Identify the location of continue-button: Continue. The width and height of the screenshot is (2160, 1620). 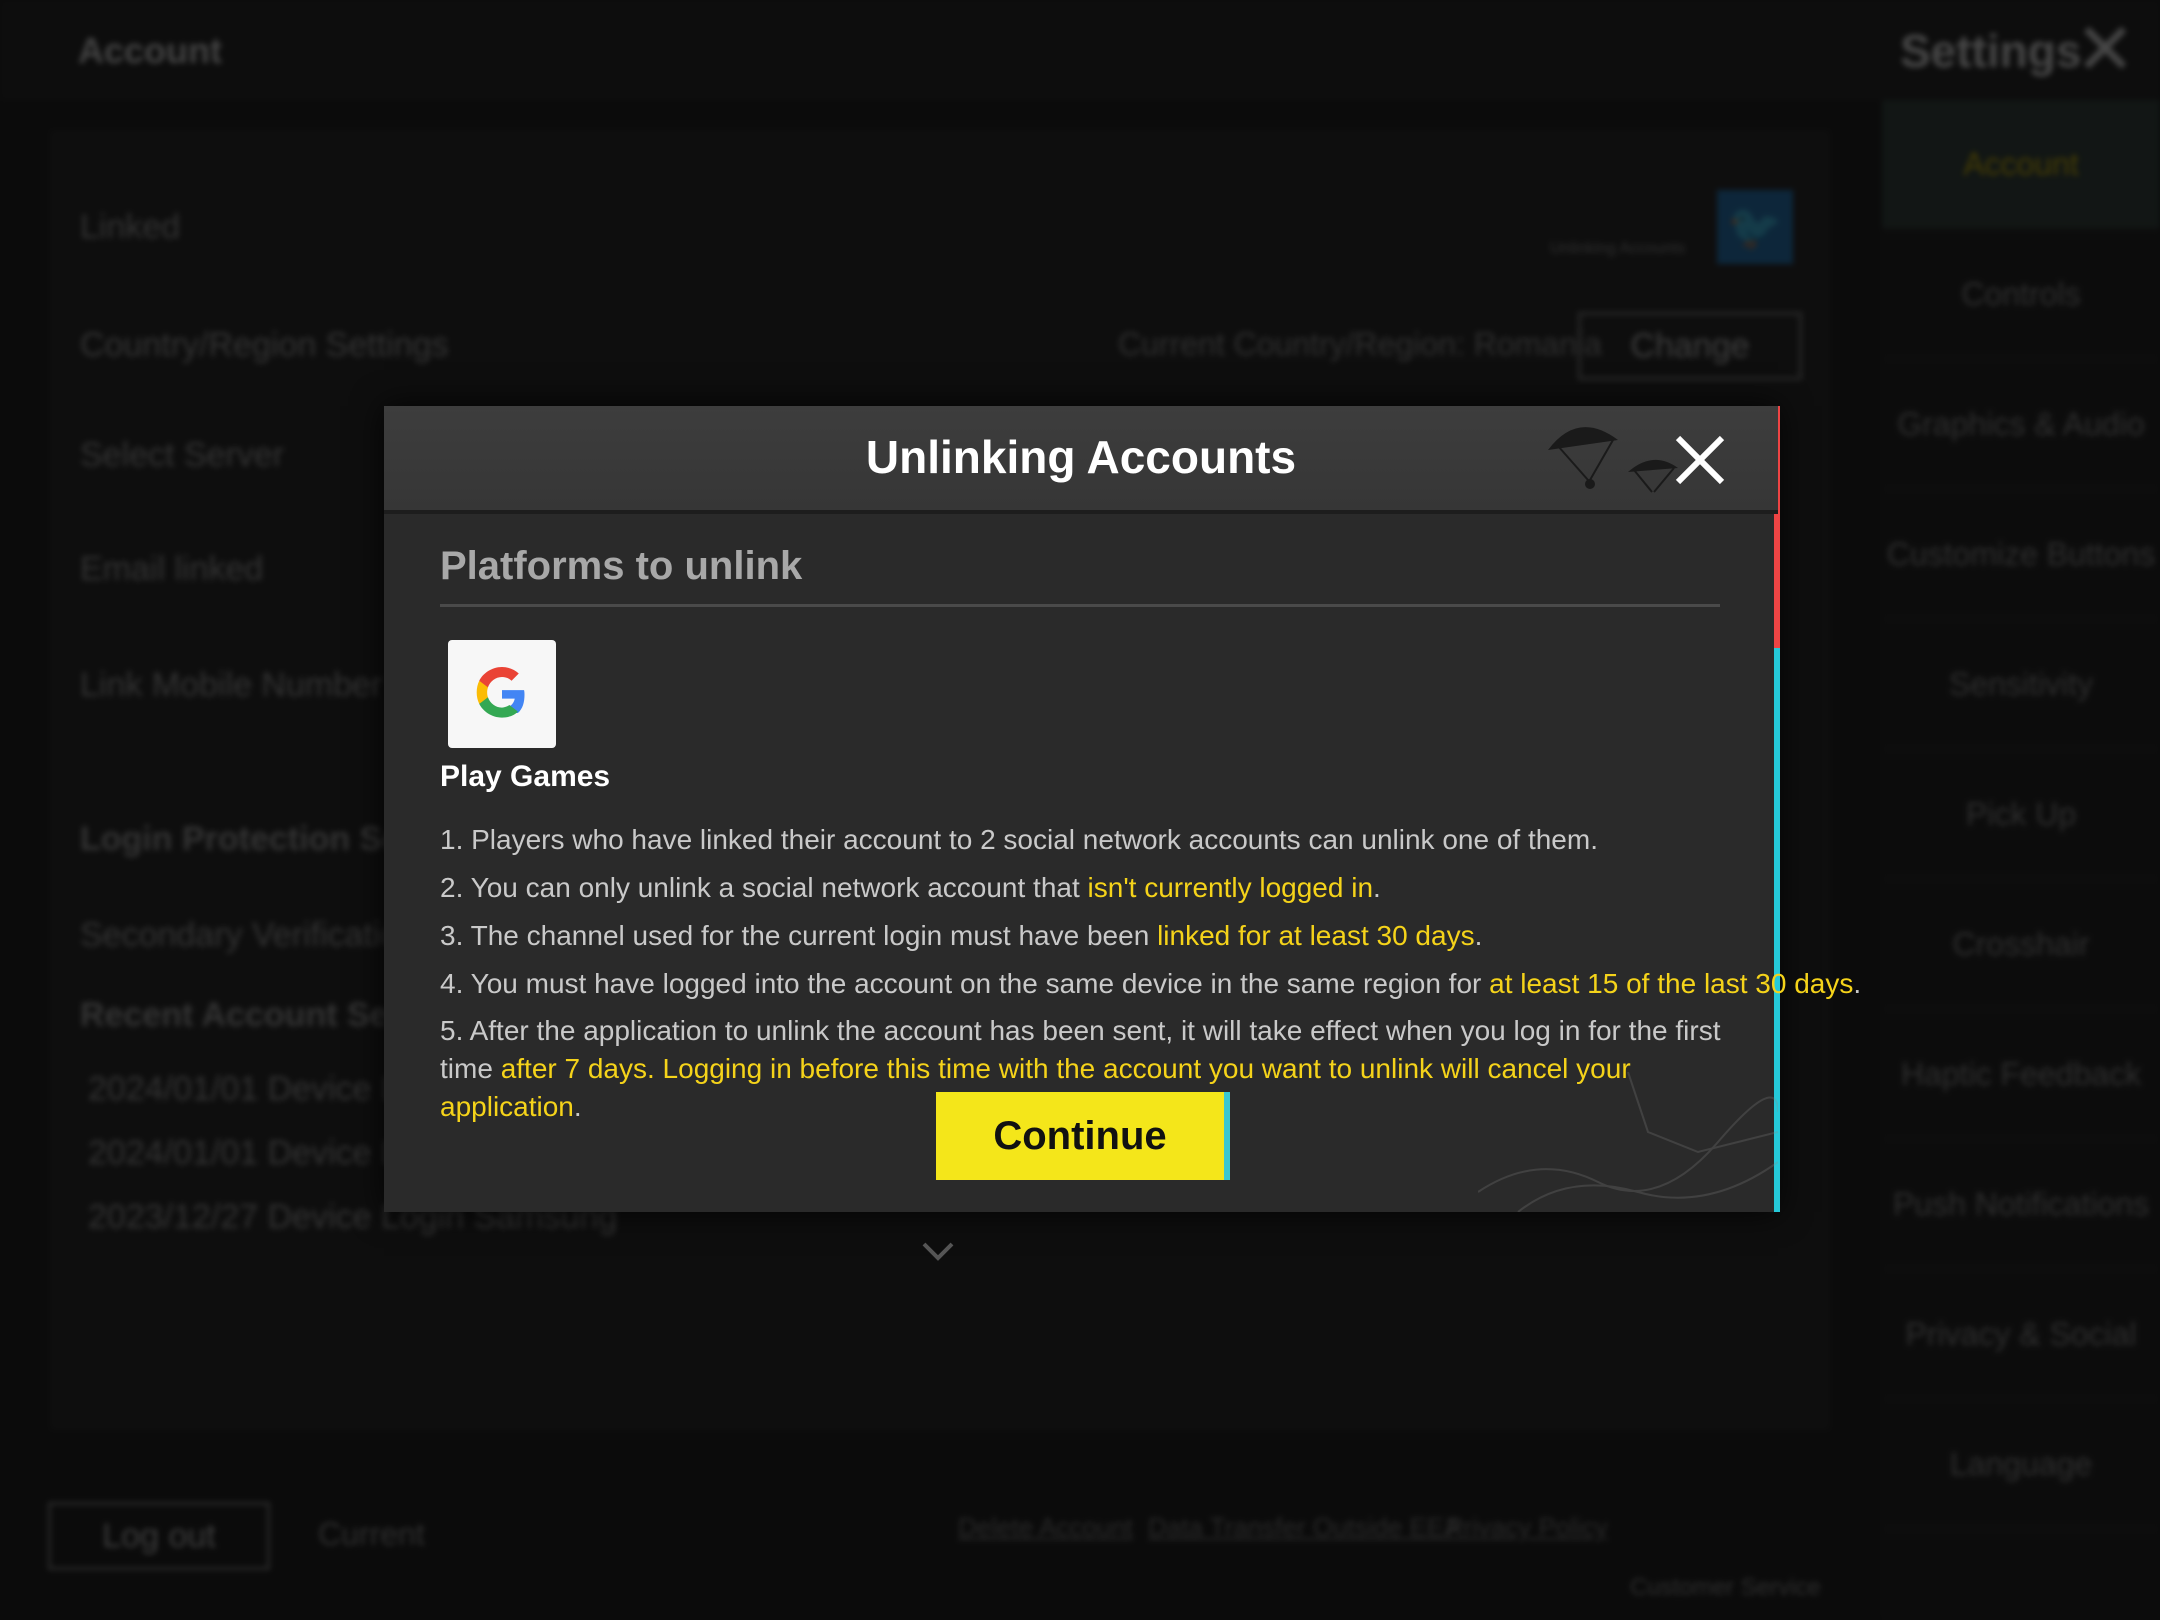
(1083, 1136).